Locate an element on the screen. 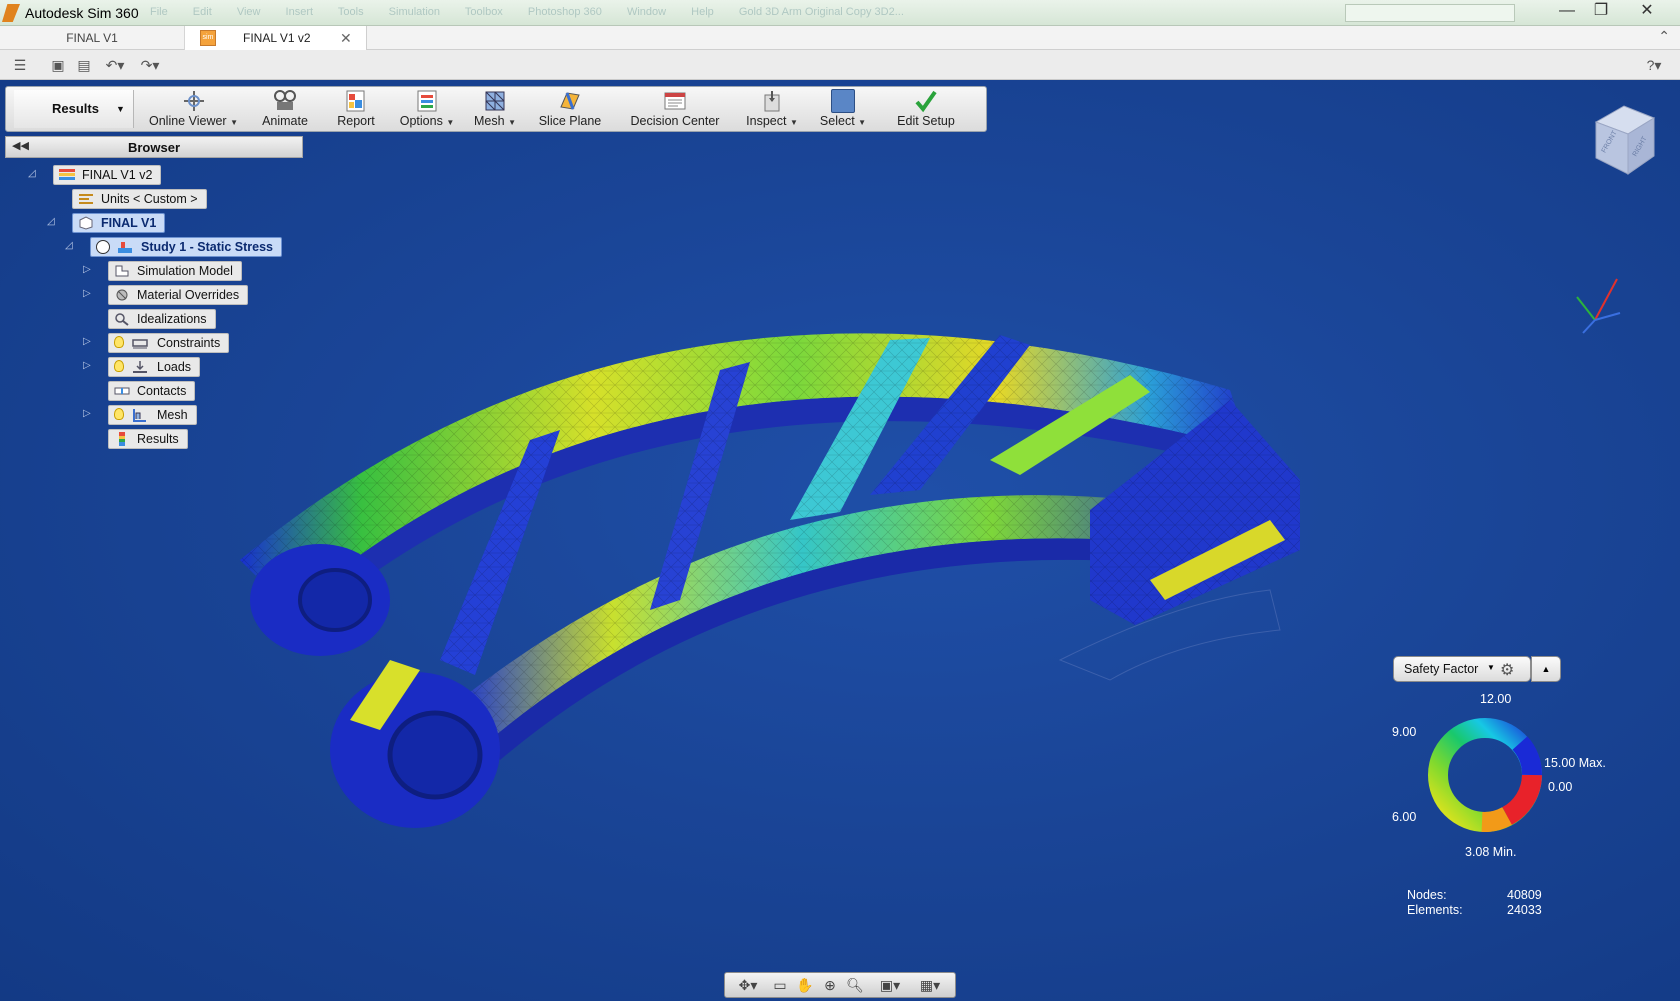  menu-view: View is located at coordinates (249, 12).